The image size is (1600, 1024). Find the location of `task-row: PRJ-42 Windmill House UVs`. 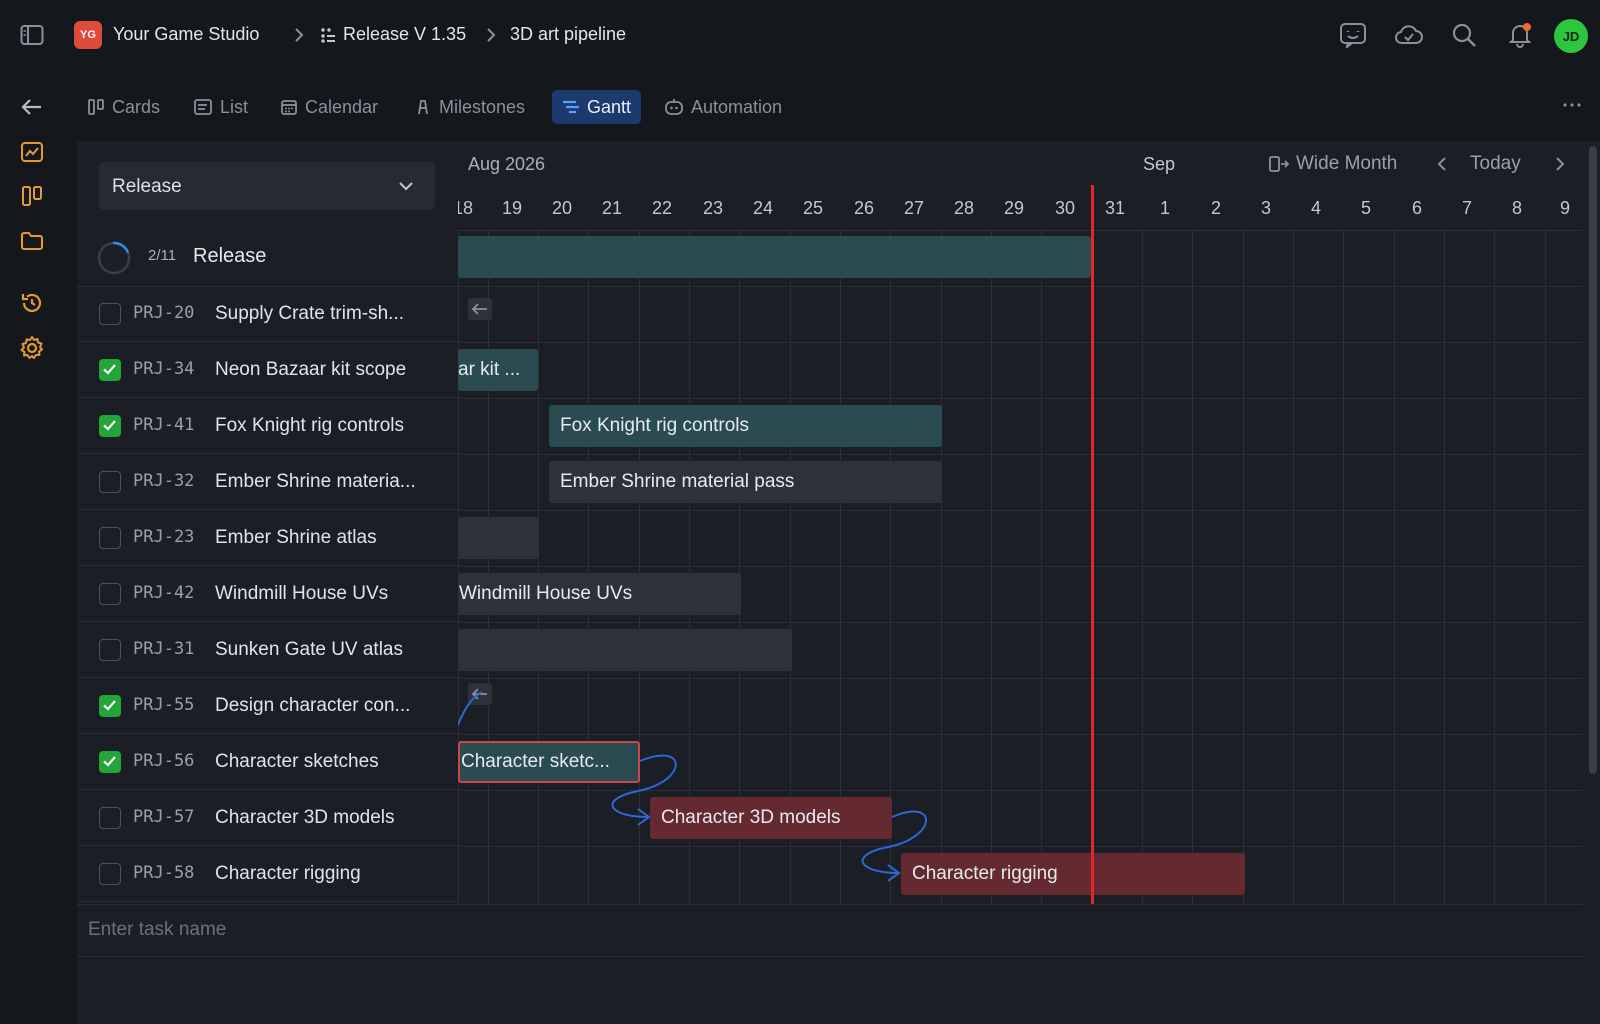

task-row: PRJ-42 Windmill House UVs is located at coordinates (267, 594).